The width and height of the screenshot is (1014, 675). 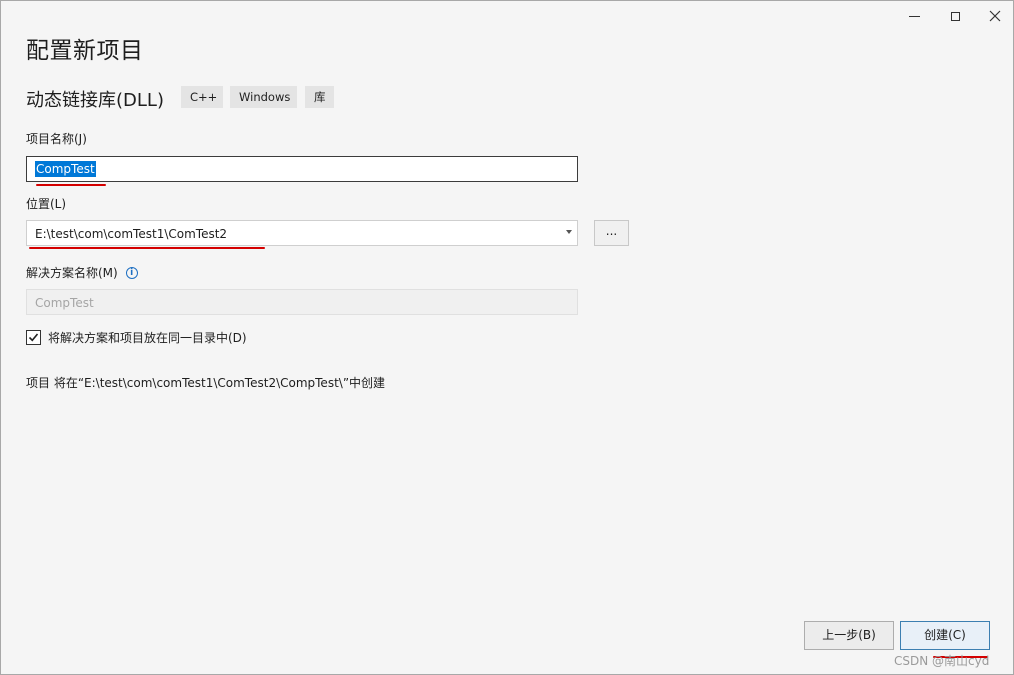 I want to click on project-name-label: 项目名称(J), so click(x=56, y=139).